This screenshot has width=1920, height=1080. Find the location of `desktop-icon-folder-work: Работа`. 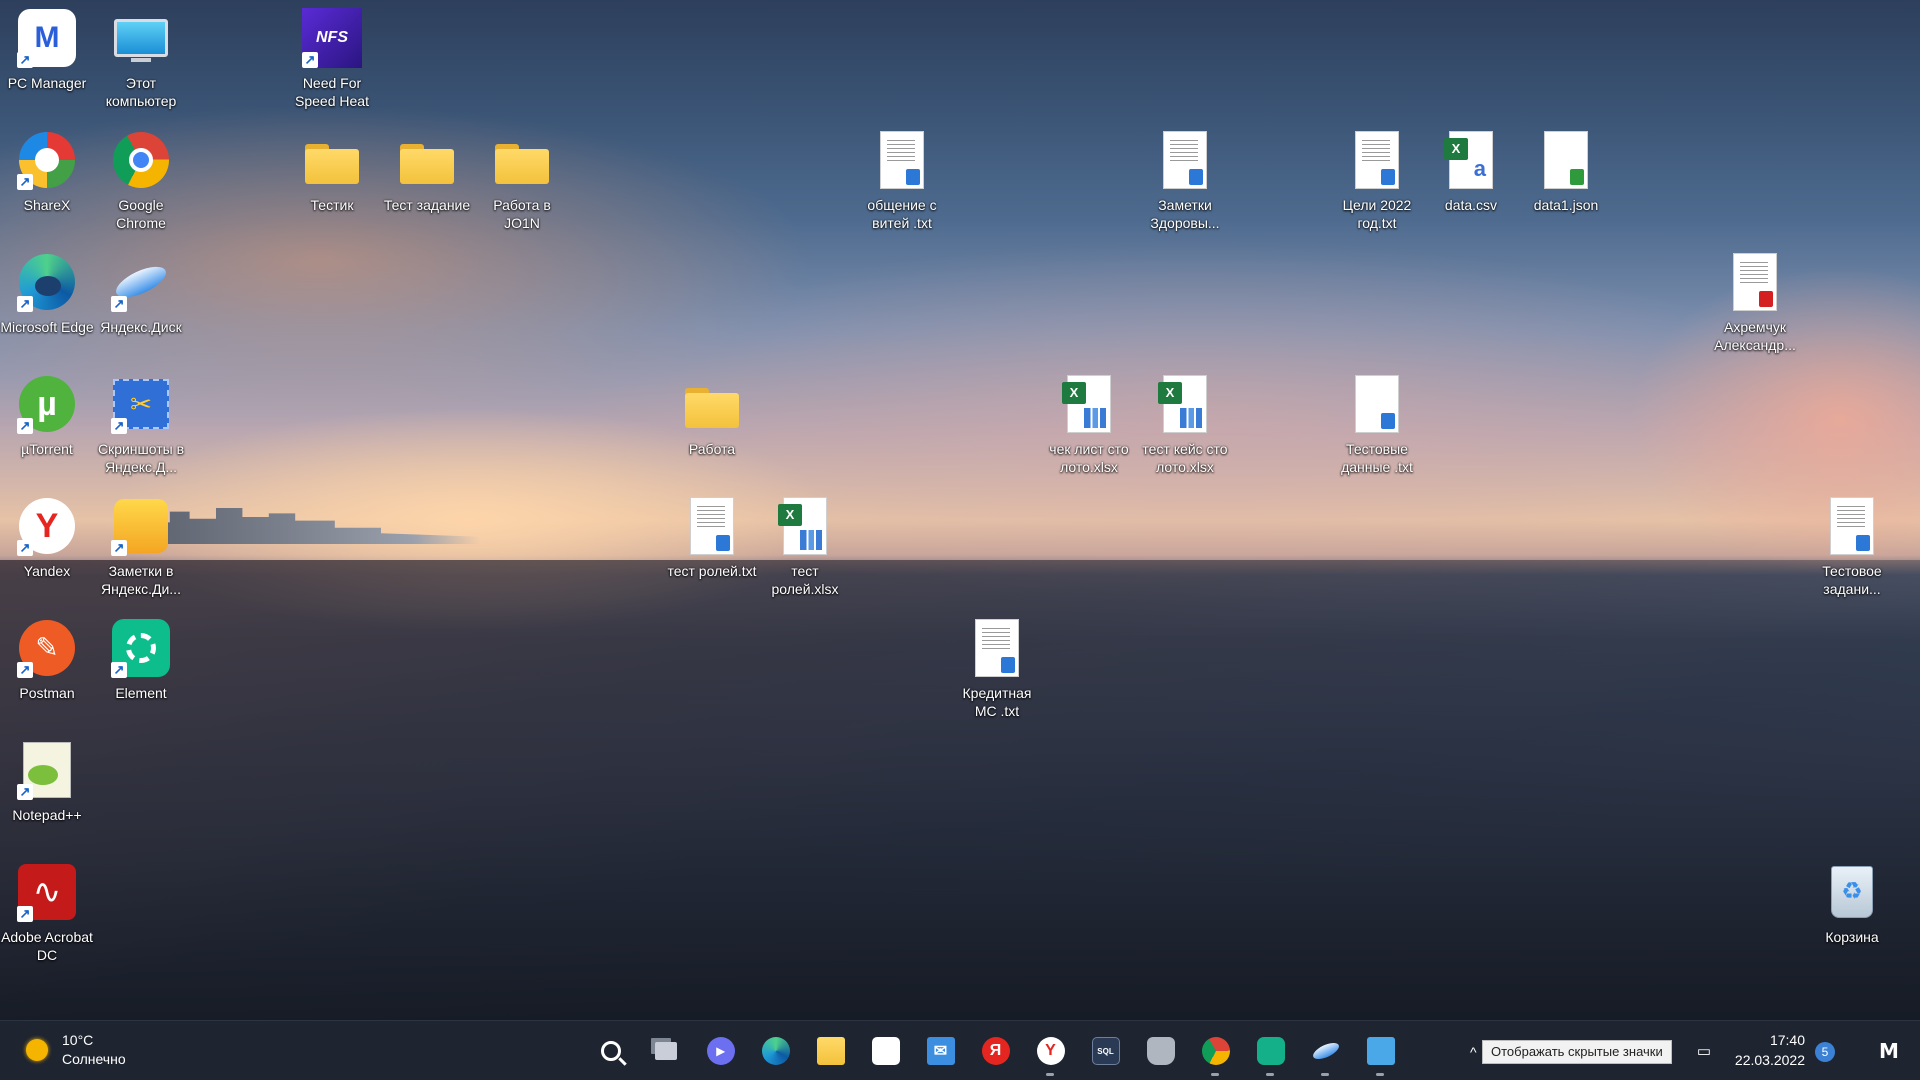

desktop-icon-folder-work: Работа is located at coordinates (712, 423).